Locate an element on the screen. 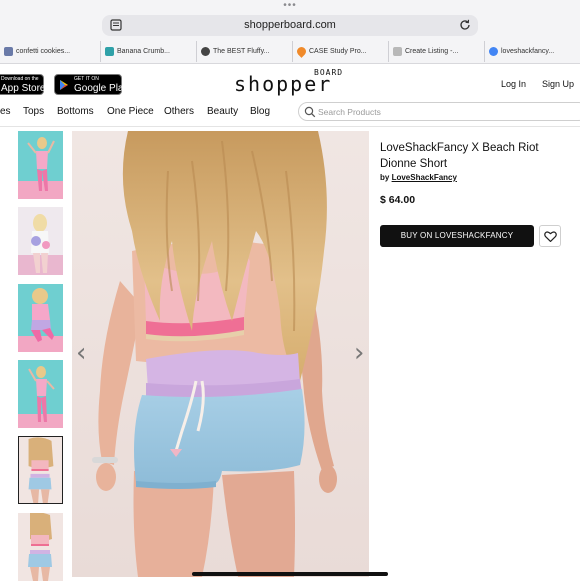 This screenshot has height=581, width=580. app-store-small-text: Download on the is located at coordinates (20, 79).